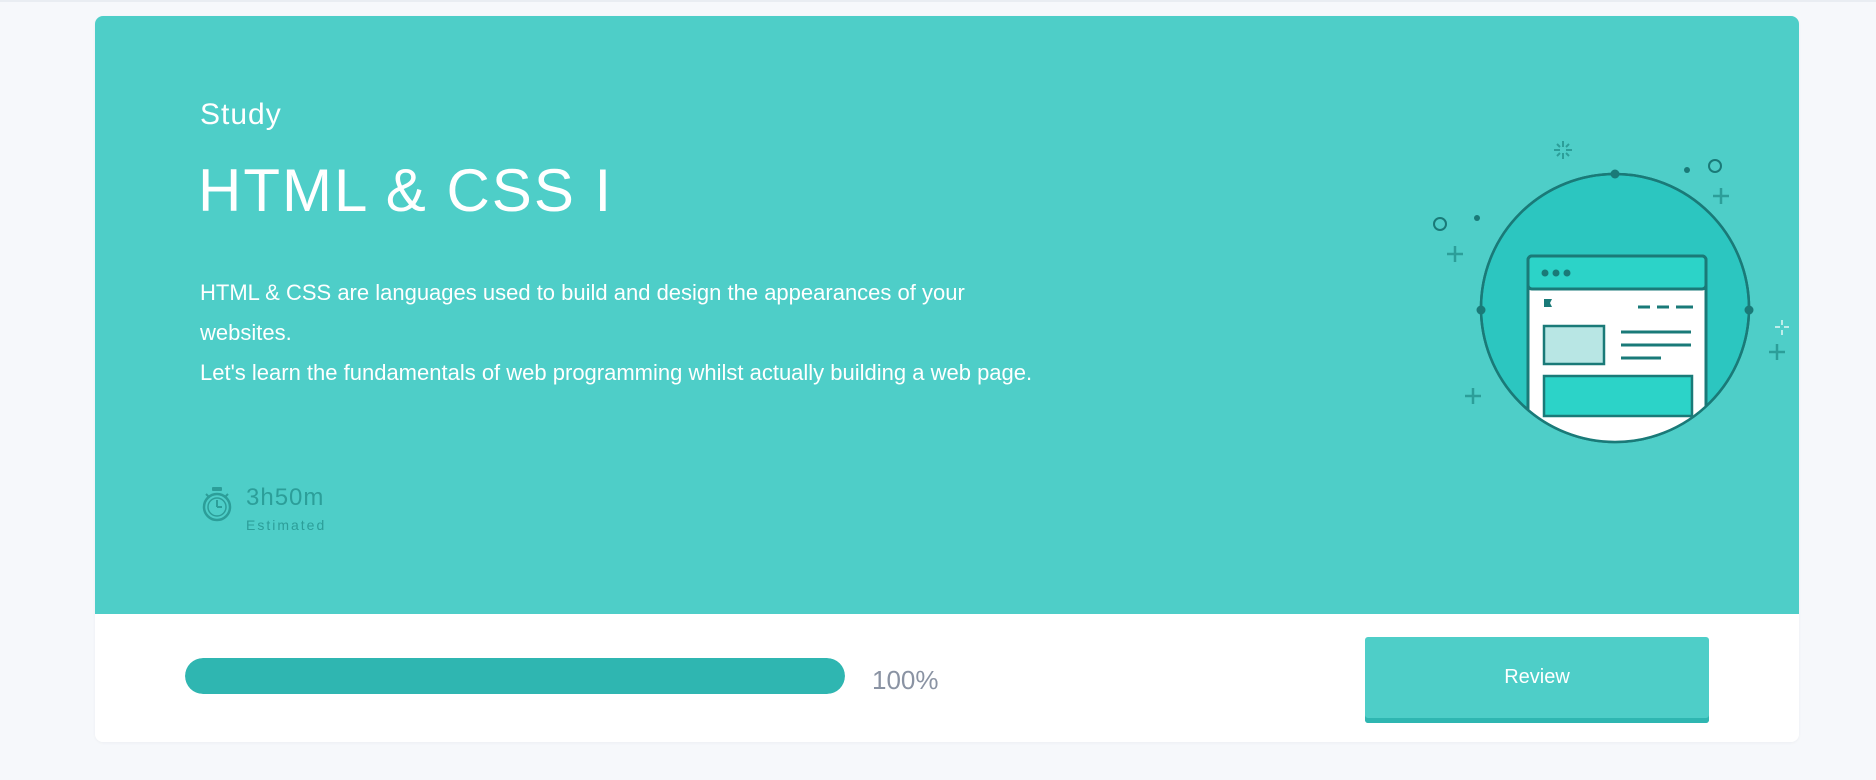 This screenshot has height=780, width=1876. Describe the element at coordinates (1537, 680) in the screenshot. I see `review-button: Review` at that location.